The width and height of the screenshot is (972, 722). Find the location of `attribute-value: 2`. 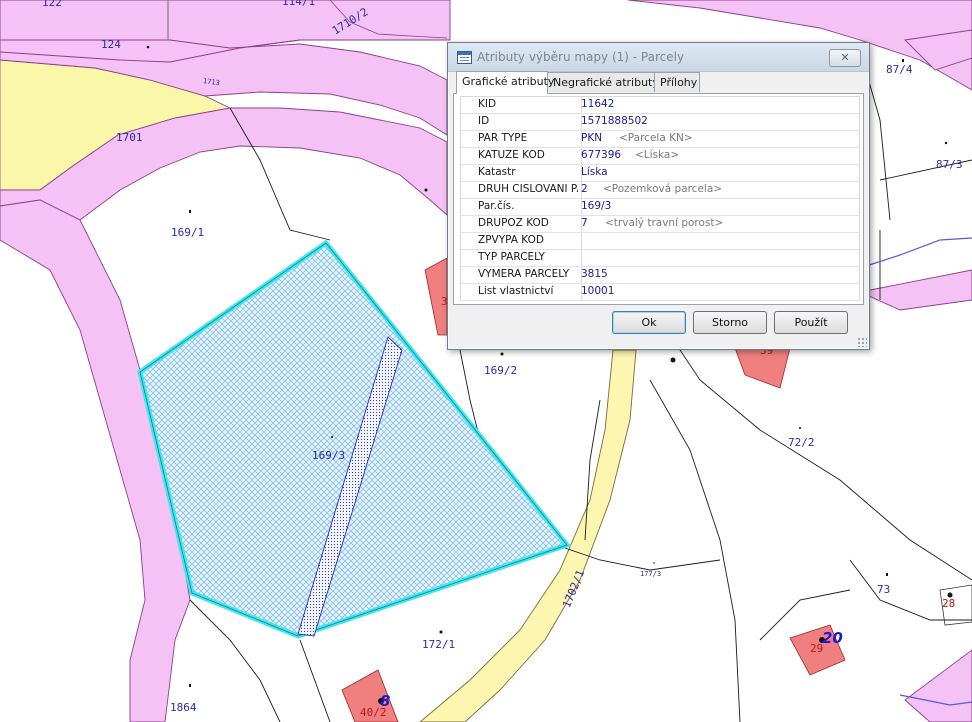

attribute-value: 2 is located at coordinates (584, 189).